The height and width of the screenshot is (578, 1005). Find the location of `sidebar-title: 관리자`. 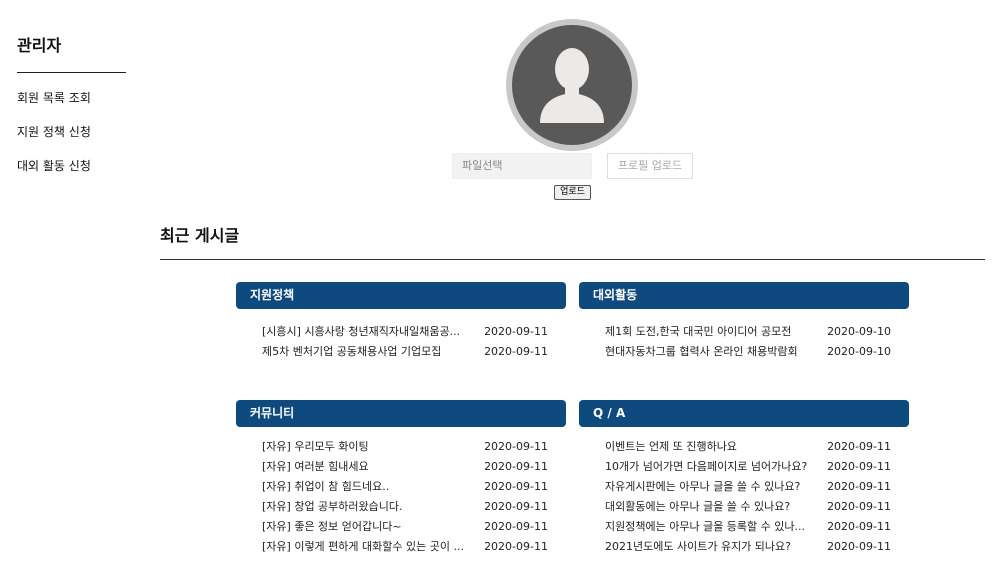

sidebar-title: 관리자 is located at coordinates (71, 53).